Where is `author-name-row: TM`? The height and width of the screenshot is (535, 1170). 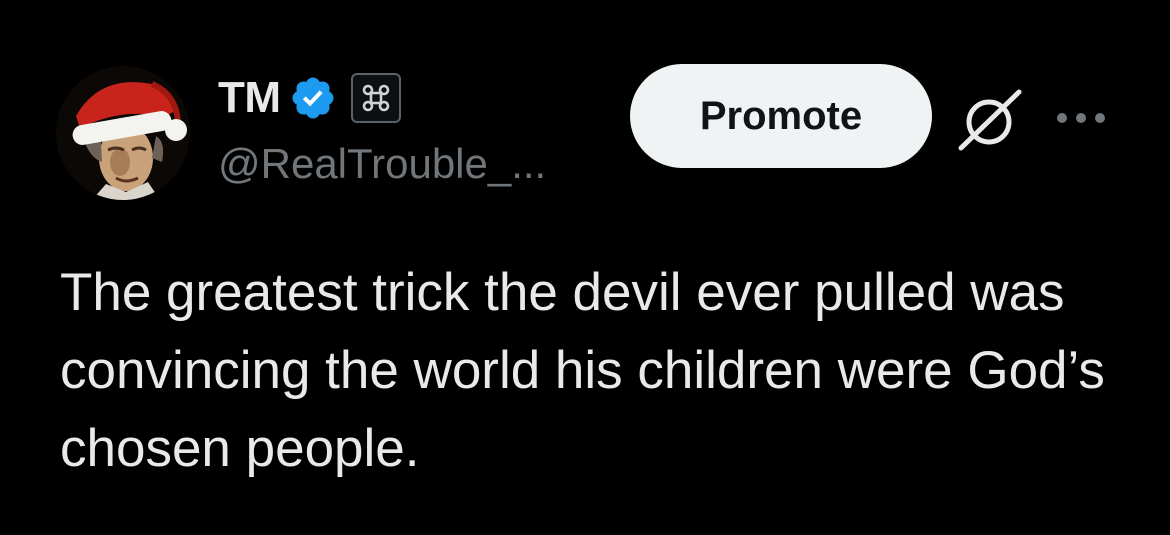 author-name-row: TM is located at coordinates (309, 98).